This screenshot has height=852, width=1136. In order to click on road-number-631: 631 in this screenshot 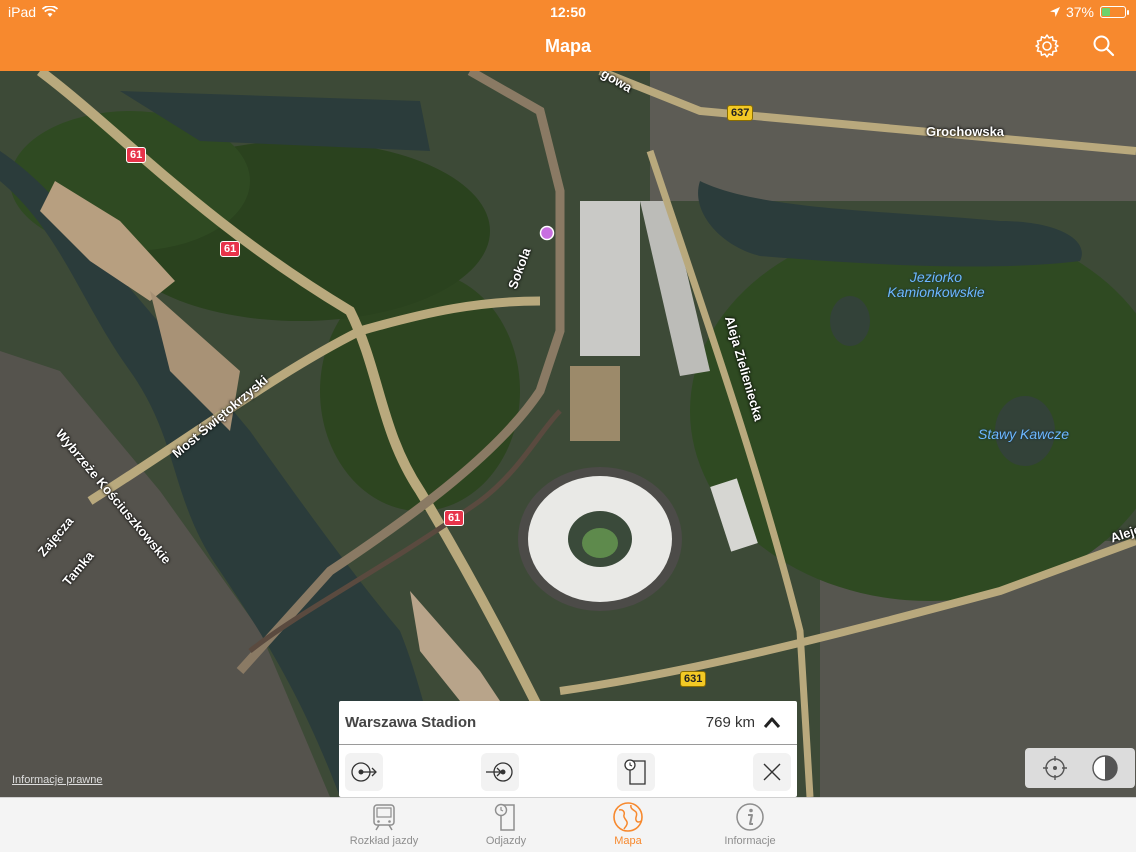, I will do `click(693, 679)`.